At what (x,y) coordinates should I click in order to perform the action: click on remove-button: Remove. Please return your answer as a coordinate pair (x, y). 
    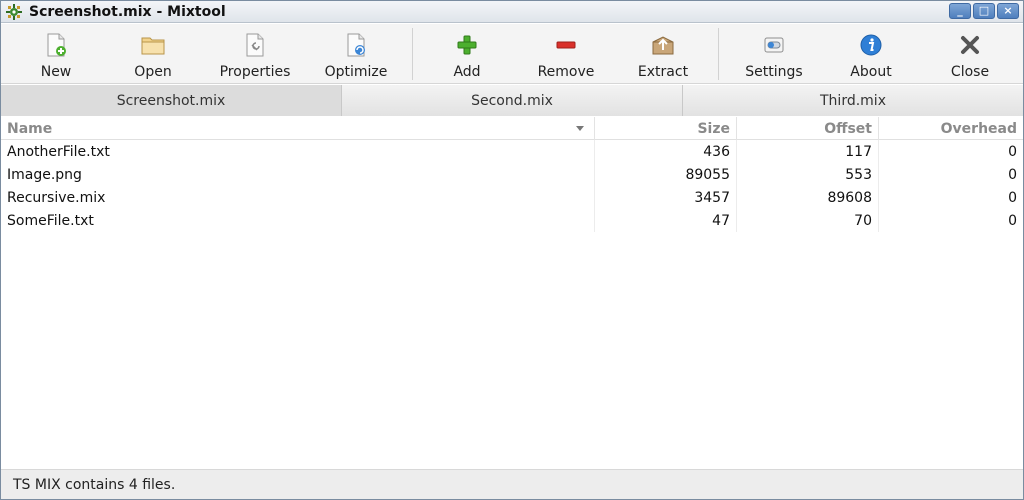
    Looking at the image, I should click on (566, 54).